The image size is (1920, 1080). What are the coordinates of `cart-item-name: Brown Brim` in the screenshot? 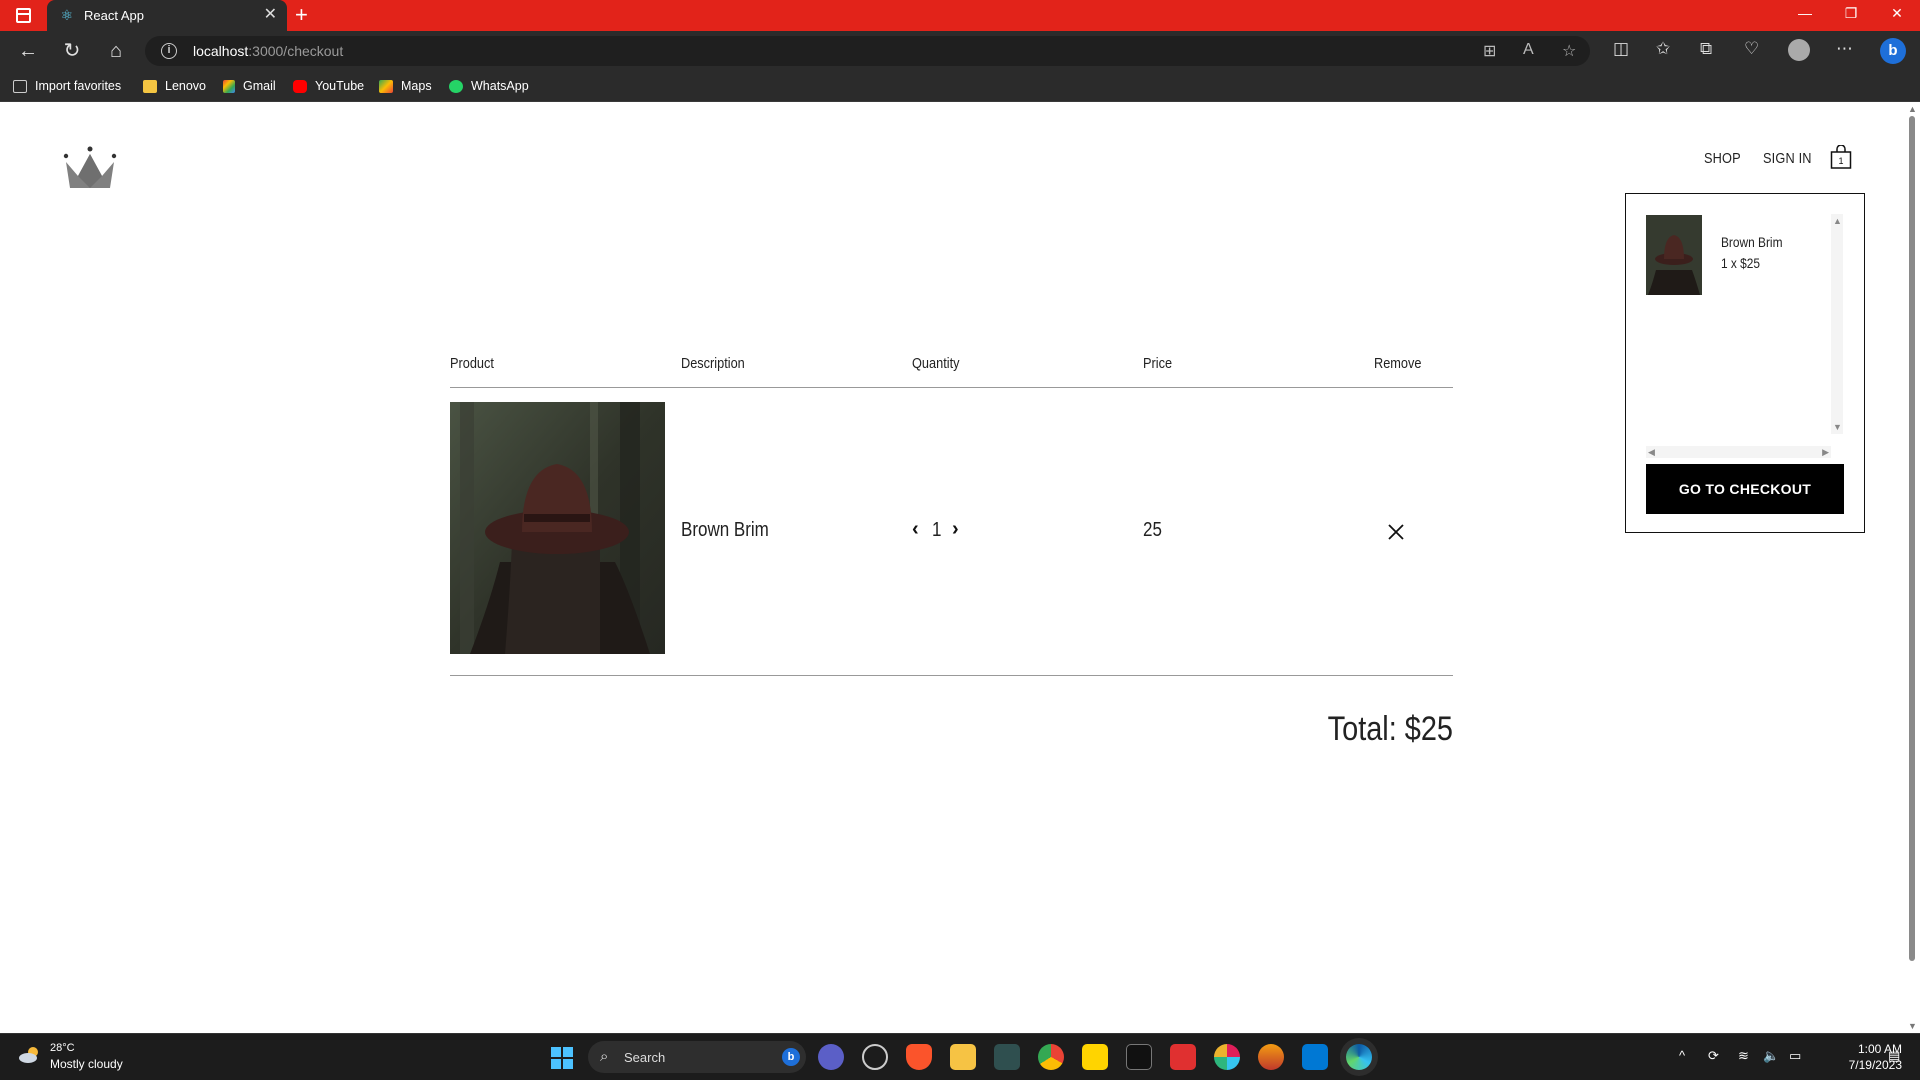 It's located at (1752, 242).